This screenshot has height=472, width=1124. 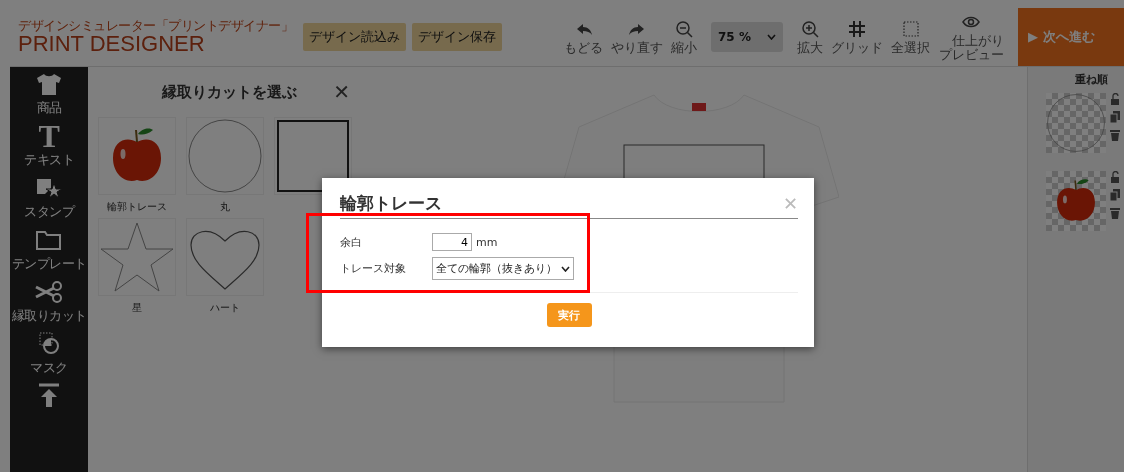 I want to click on grid-icon, so click(x=857, y=28).